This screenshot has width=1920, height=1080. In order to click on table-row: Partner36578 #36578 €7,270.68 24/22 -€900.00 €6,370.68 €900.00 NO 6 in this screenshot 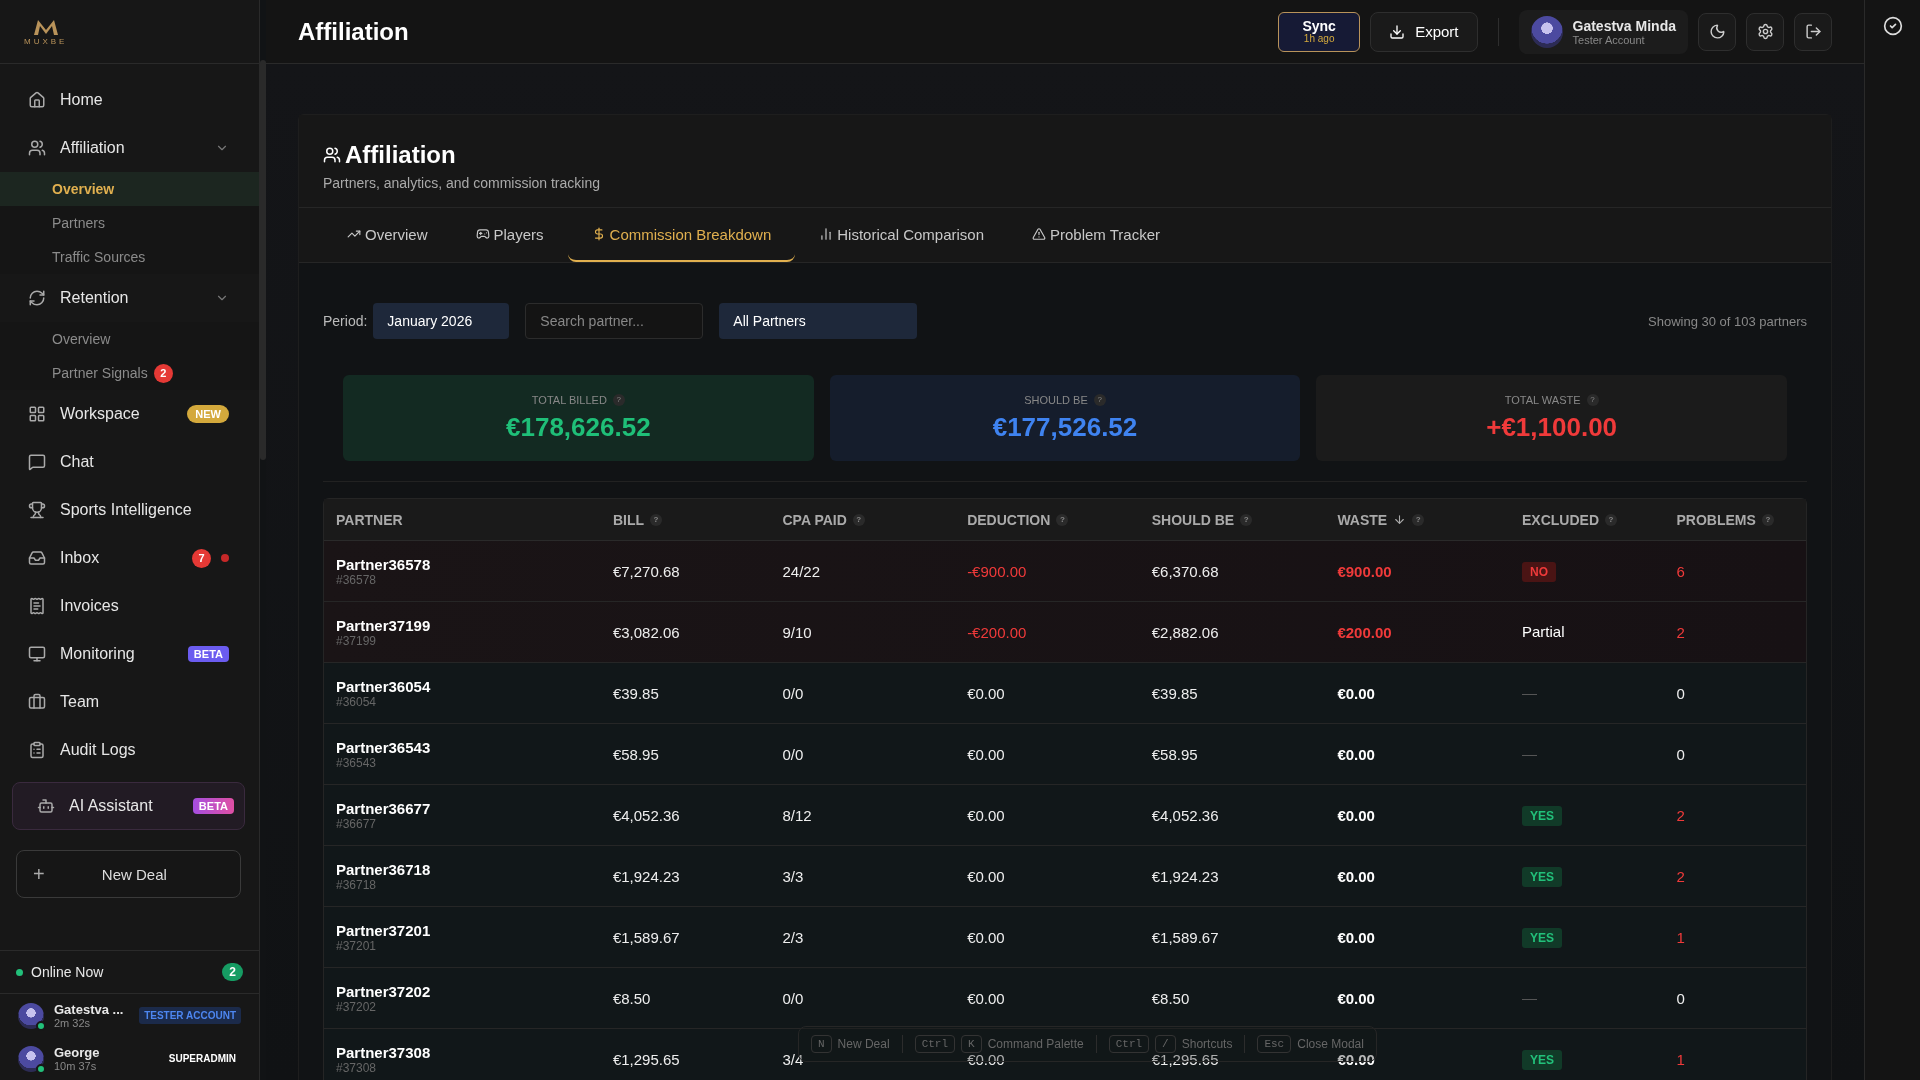, I will do `click(1065, 571)`.